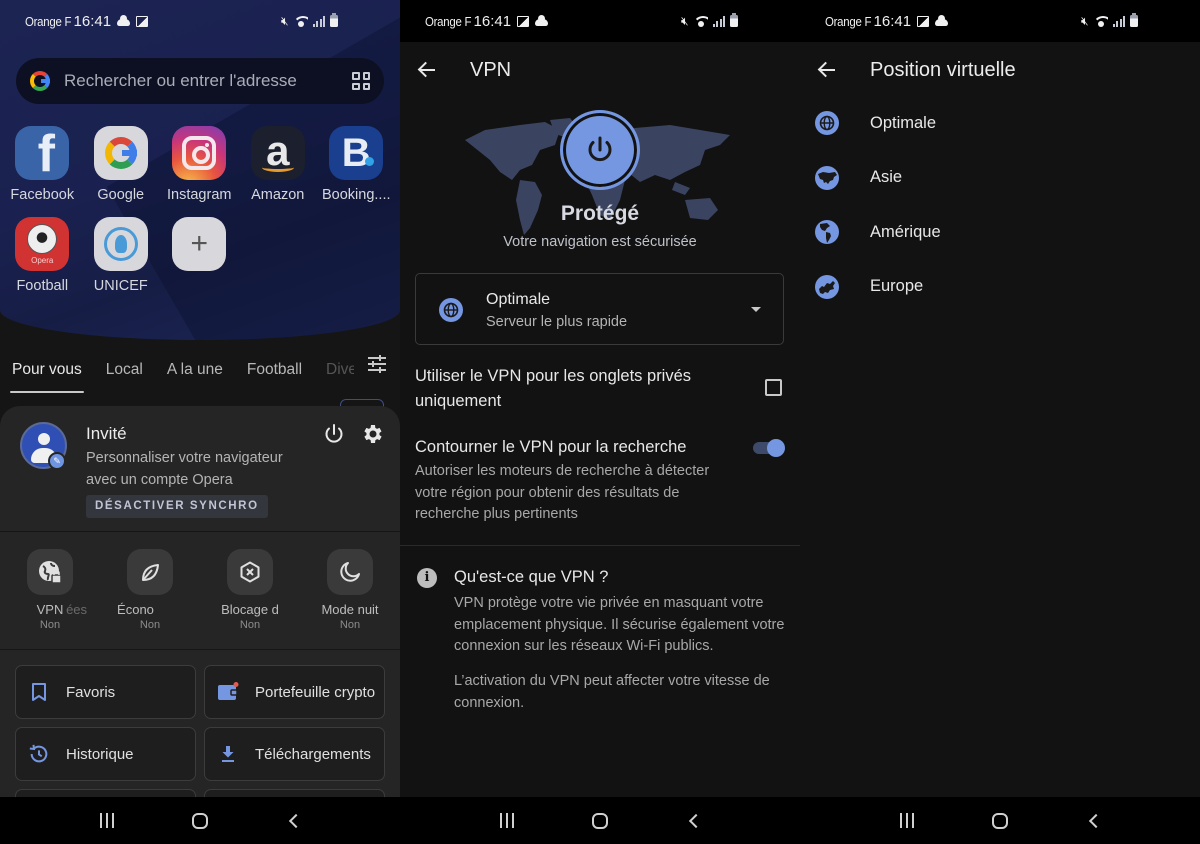 This screenshot has height=844, width=1200. I want to click on wallet-icon, so click(228, 692).